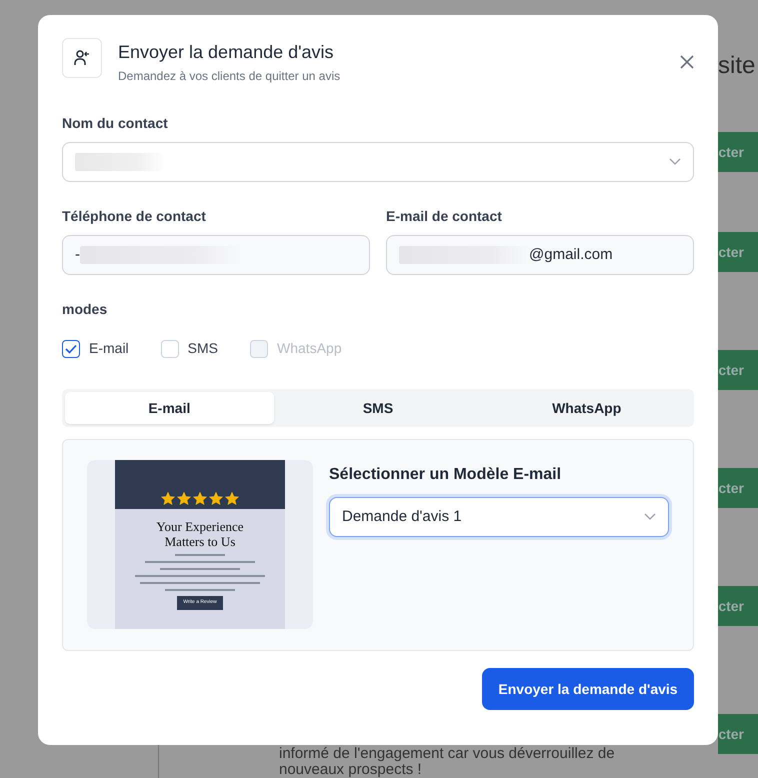 The height and width of the screenshot is (778, 758). I want to click on send-button: Envoyer la demande d'avis, so click(588, 689).